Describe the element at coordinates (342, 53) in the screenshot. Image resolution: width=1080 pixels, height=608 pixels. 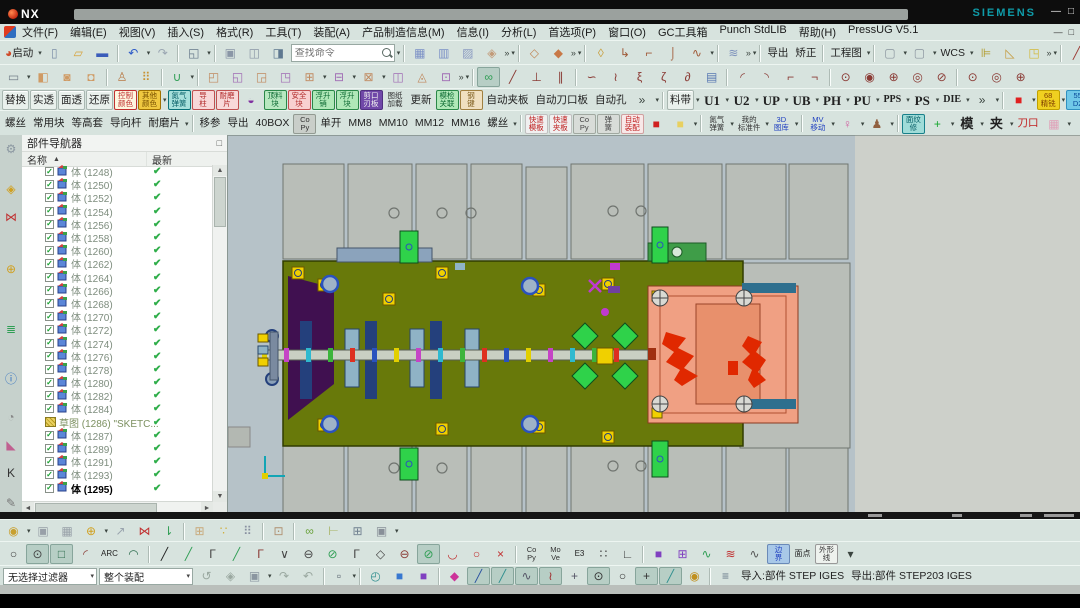
I see `command-search` at that location.